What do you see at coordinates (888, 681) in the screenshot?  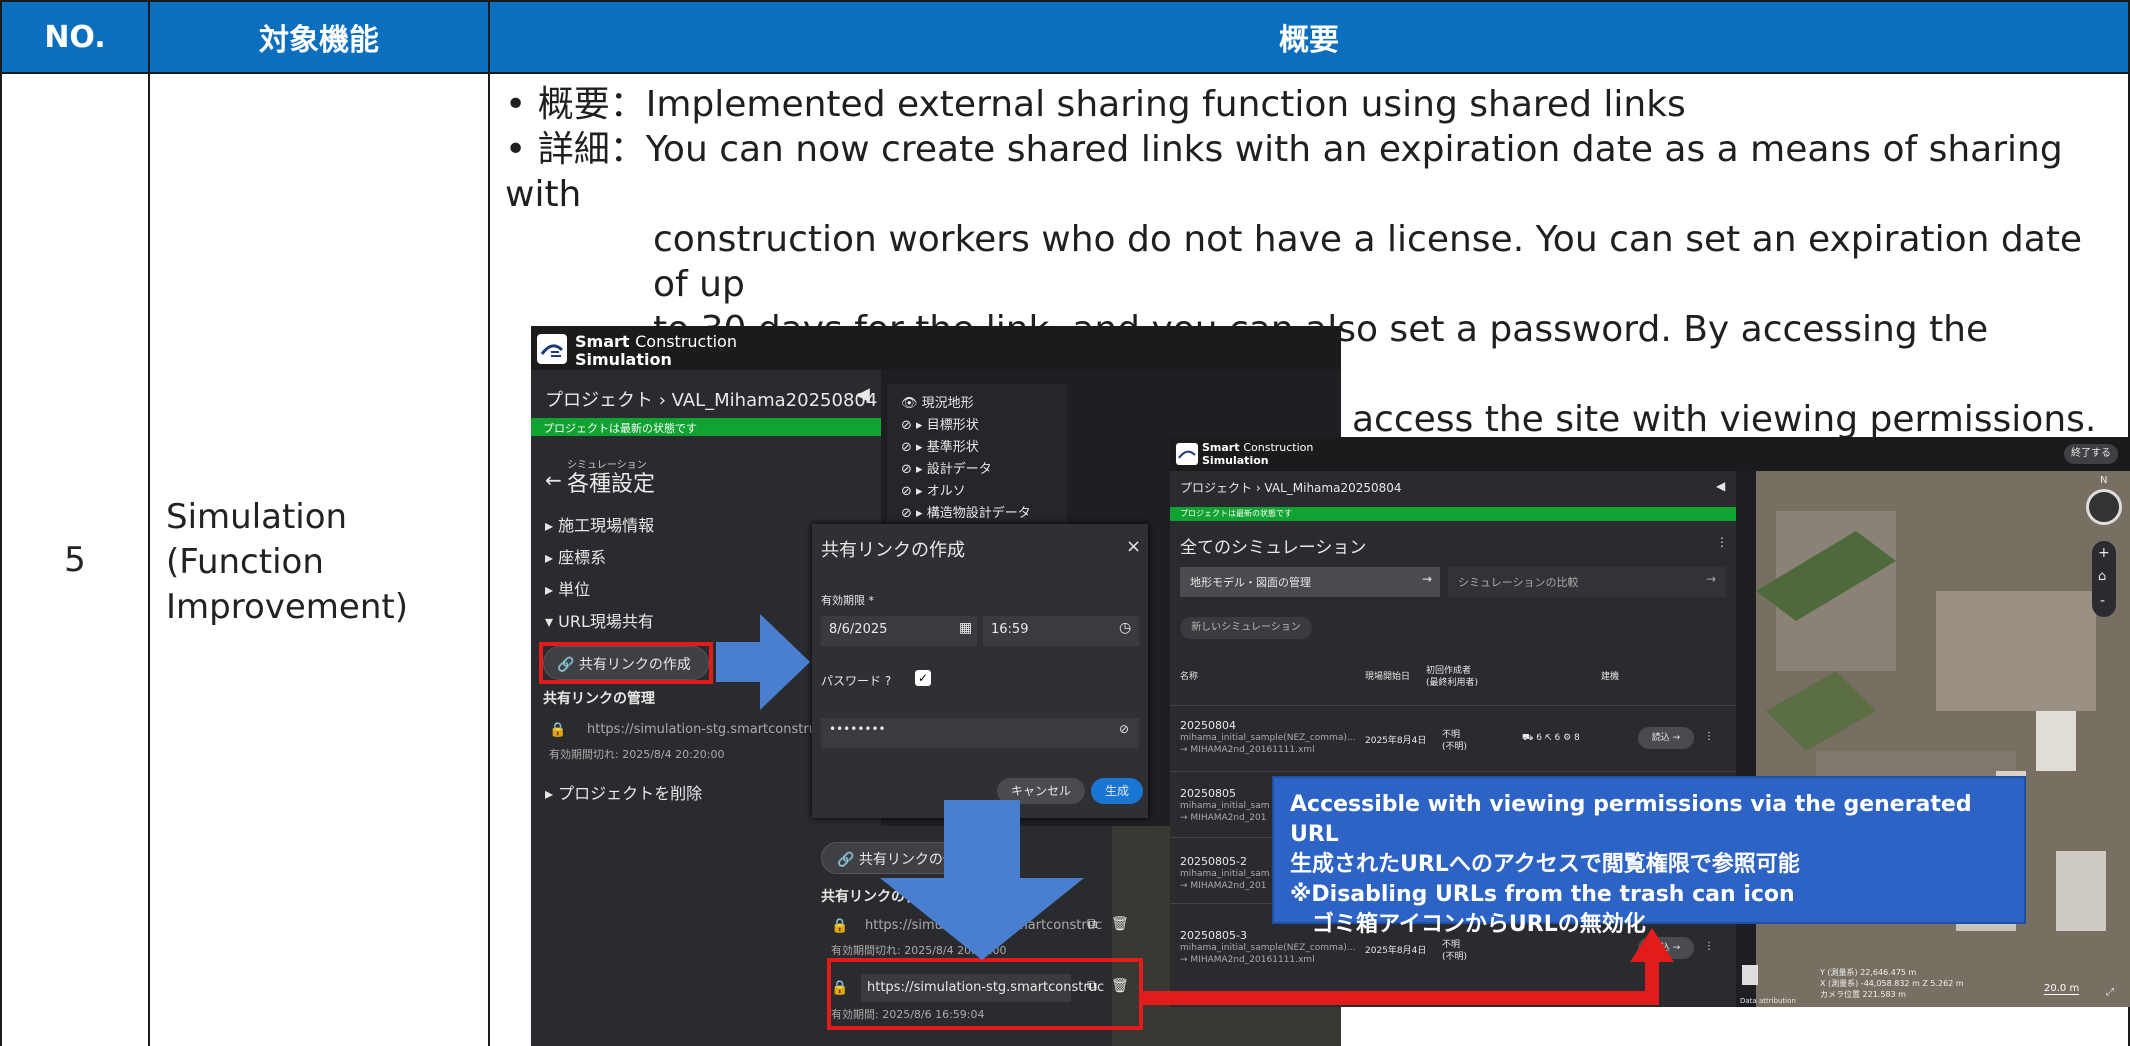 I see `help-icon: ?` at bounding box center [888, 681].